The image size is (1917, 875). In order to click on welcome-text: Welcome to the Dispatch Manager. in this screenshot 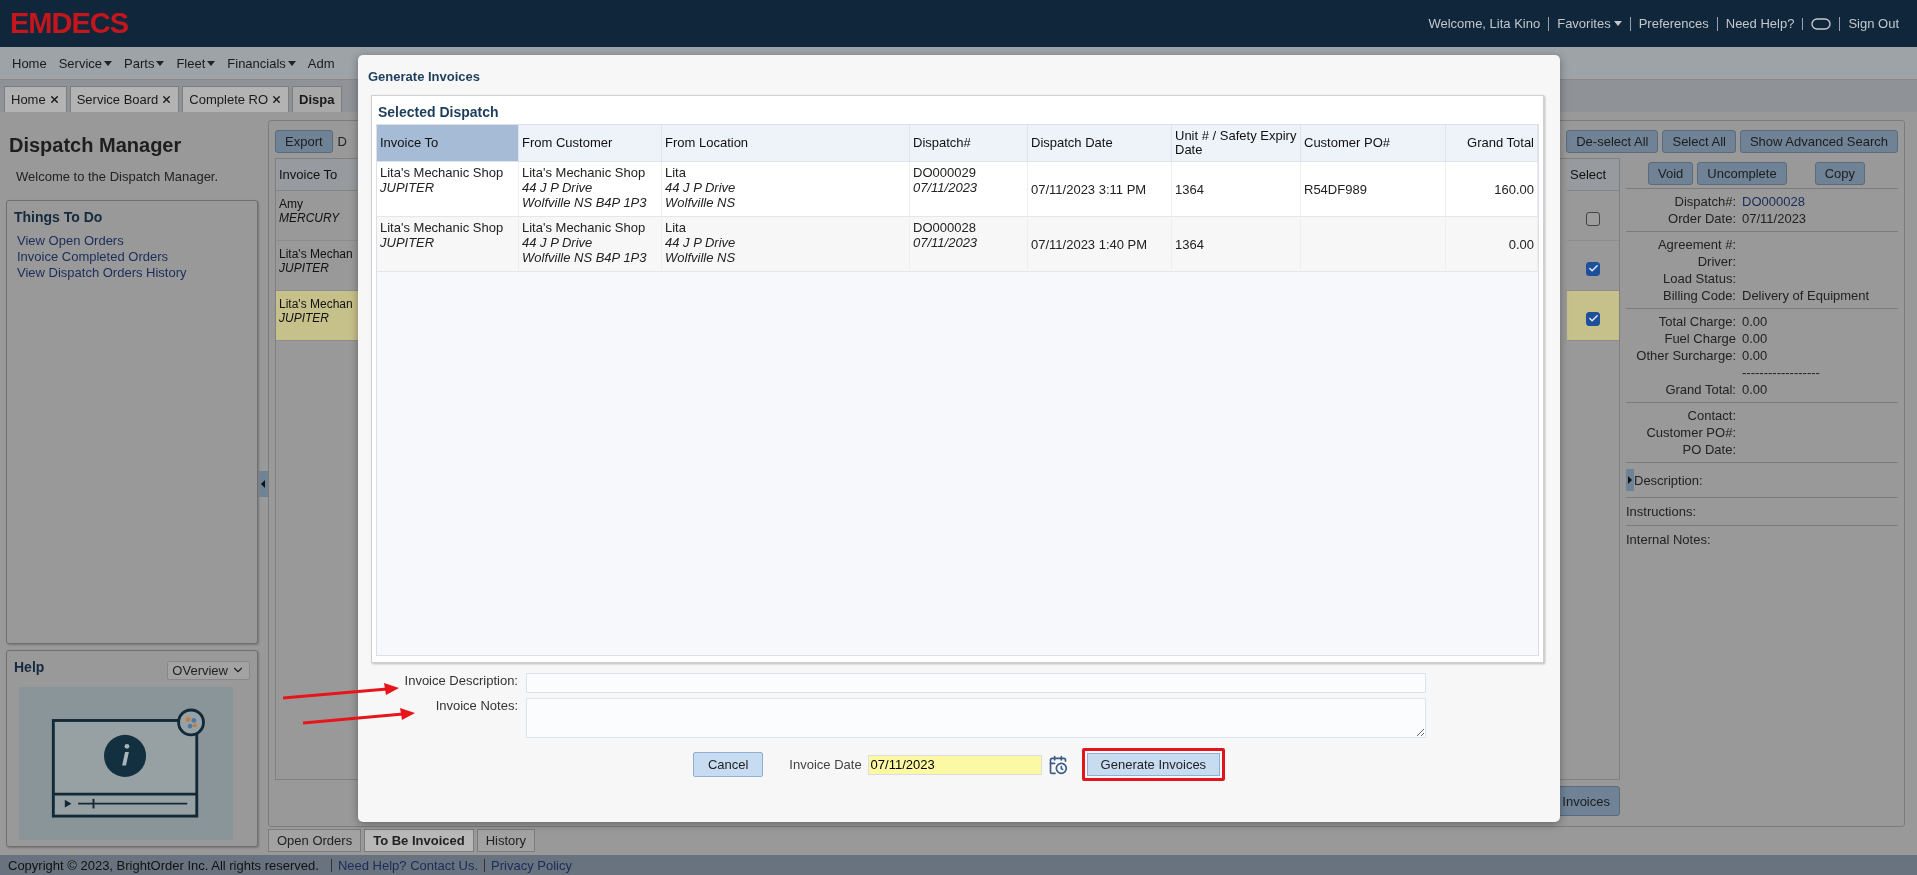, I will do `click(117, 177)`.